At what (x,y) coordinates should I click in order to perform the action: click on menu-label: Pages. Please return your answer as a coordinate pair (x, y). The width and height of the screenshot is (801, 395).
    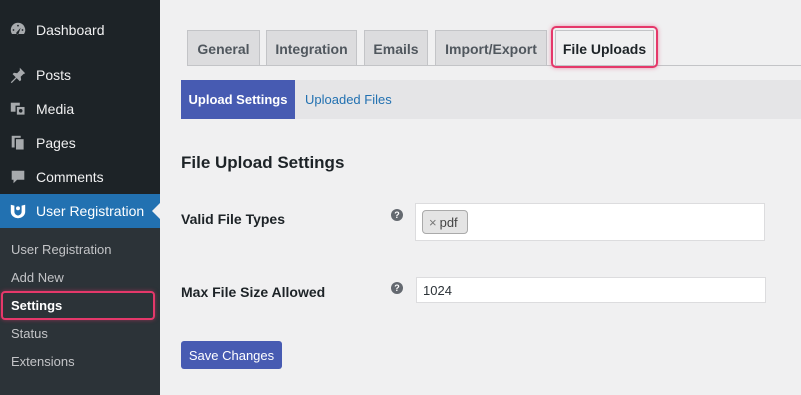
    Looking at the image, I should click on (56, 143).